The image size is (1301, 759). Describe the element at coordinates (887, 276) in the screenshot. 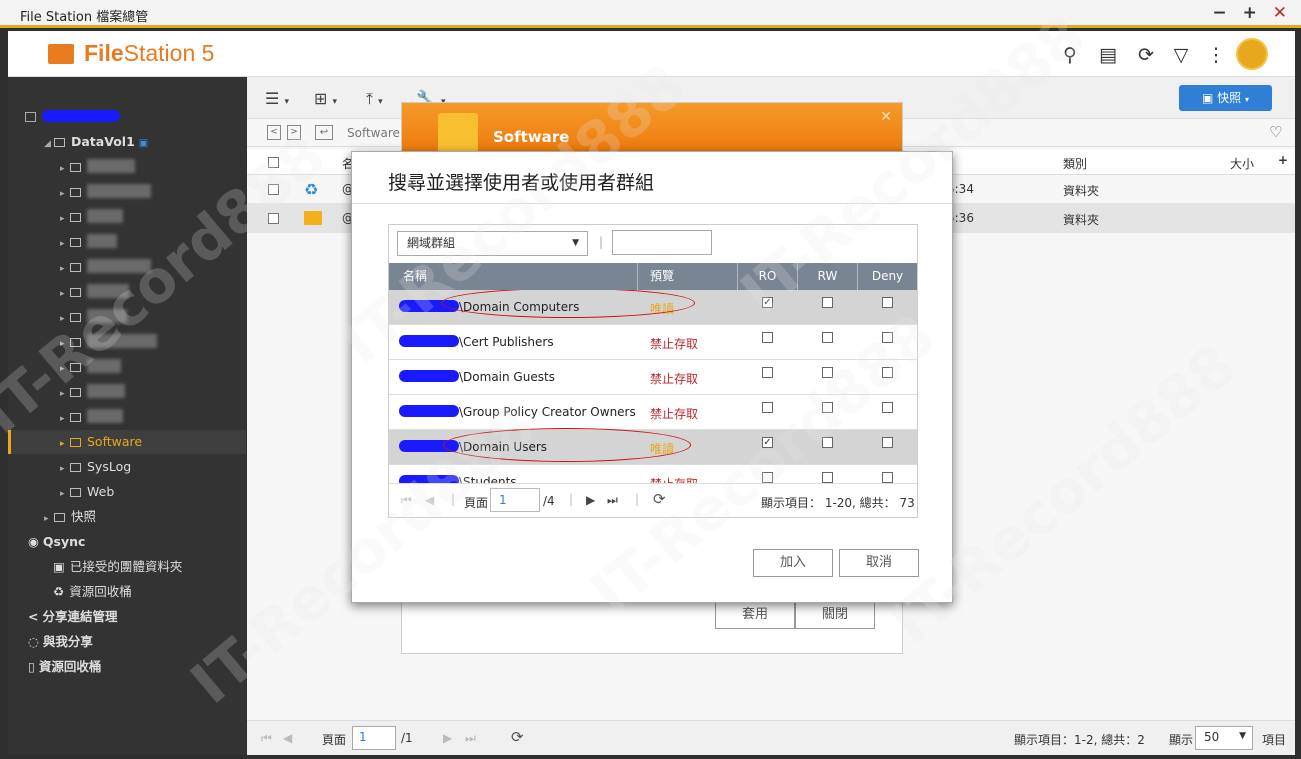

I see `column-deny: Deny` at that location.